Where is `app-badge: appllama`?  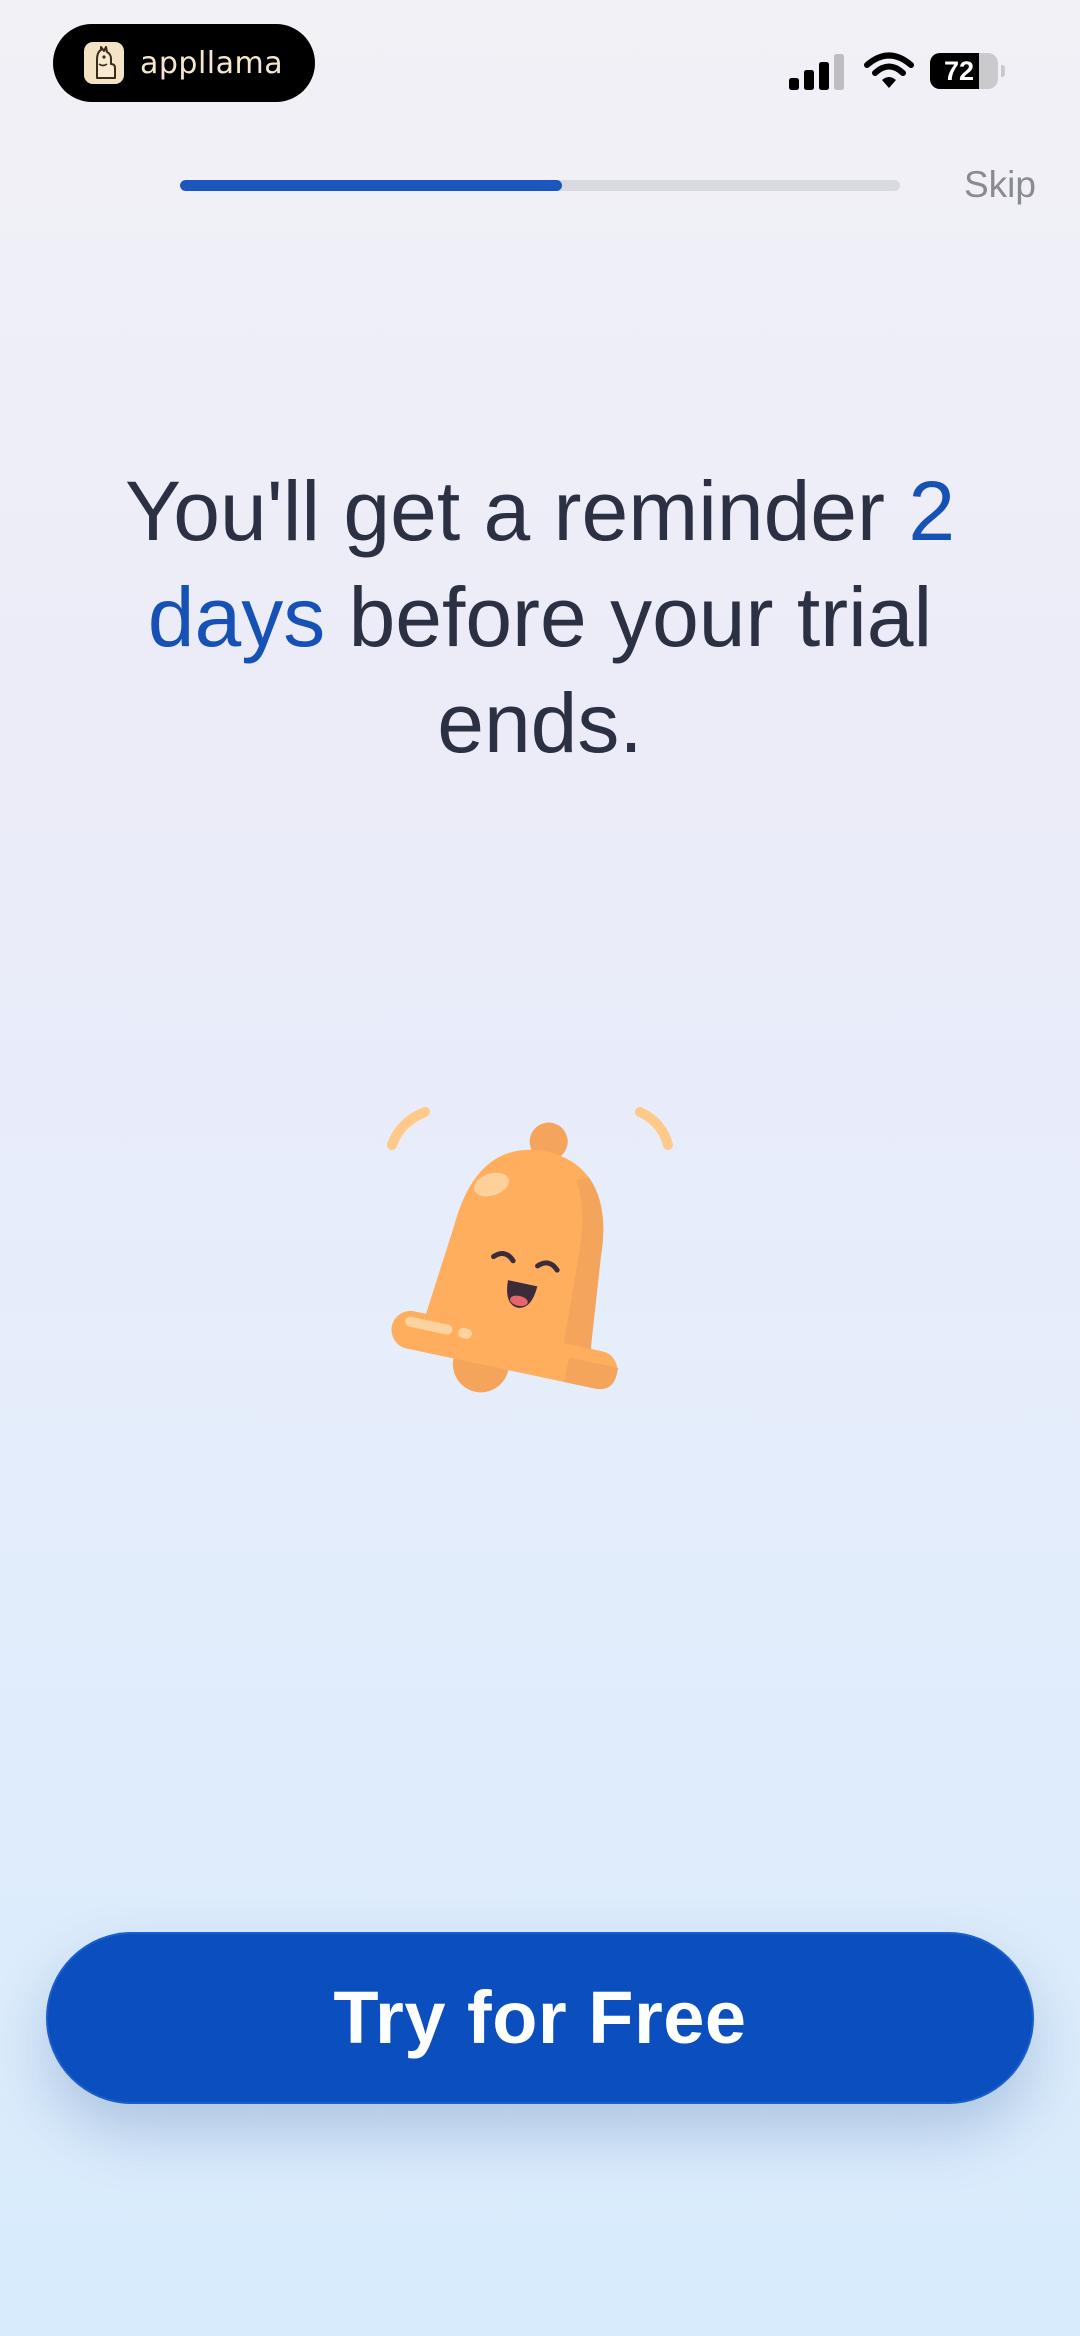
app-badge: appllama is located at coordinates (184, 63).